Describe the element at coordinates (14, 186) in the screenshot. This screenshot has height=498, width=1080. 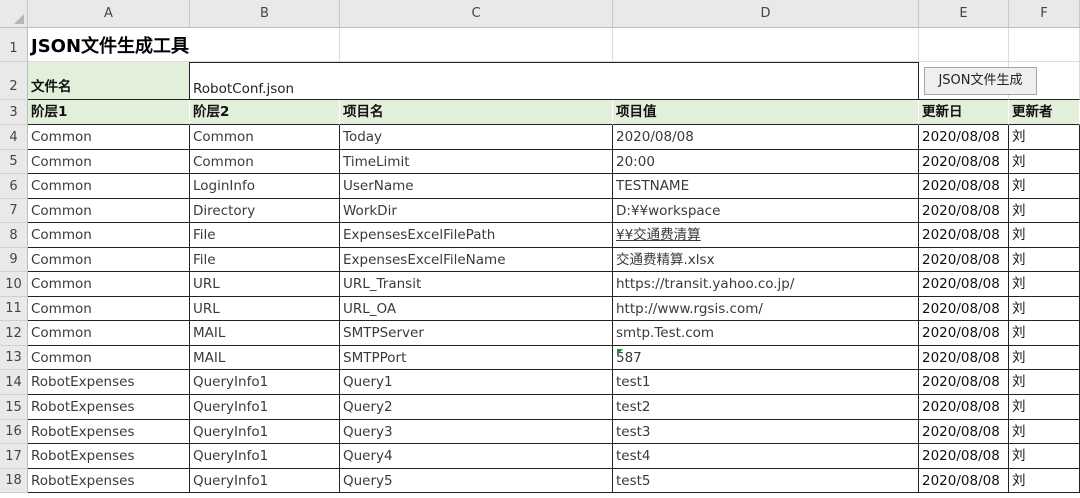
I see `row-header-6: 6` at that location.